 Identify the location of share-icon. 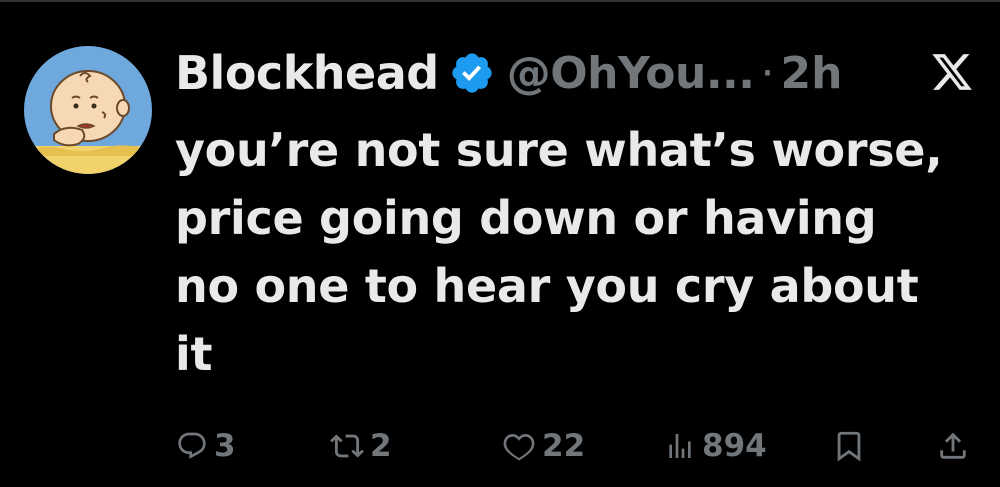
(953, 445).